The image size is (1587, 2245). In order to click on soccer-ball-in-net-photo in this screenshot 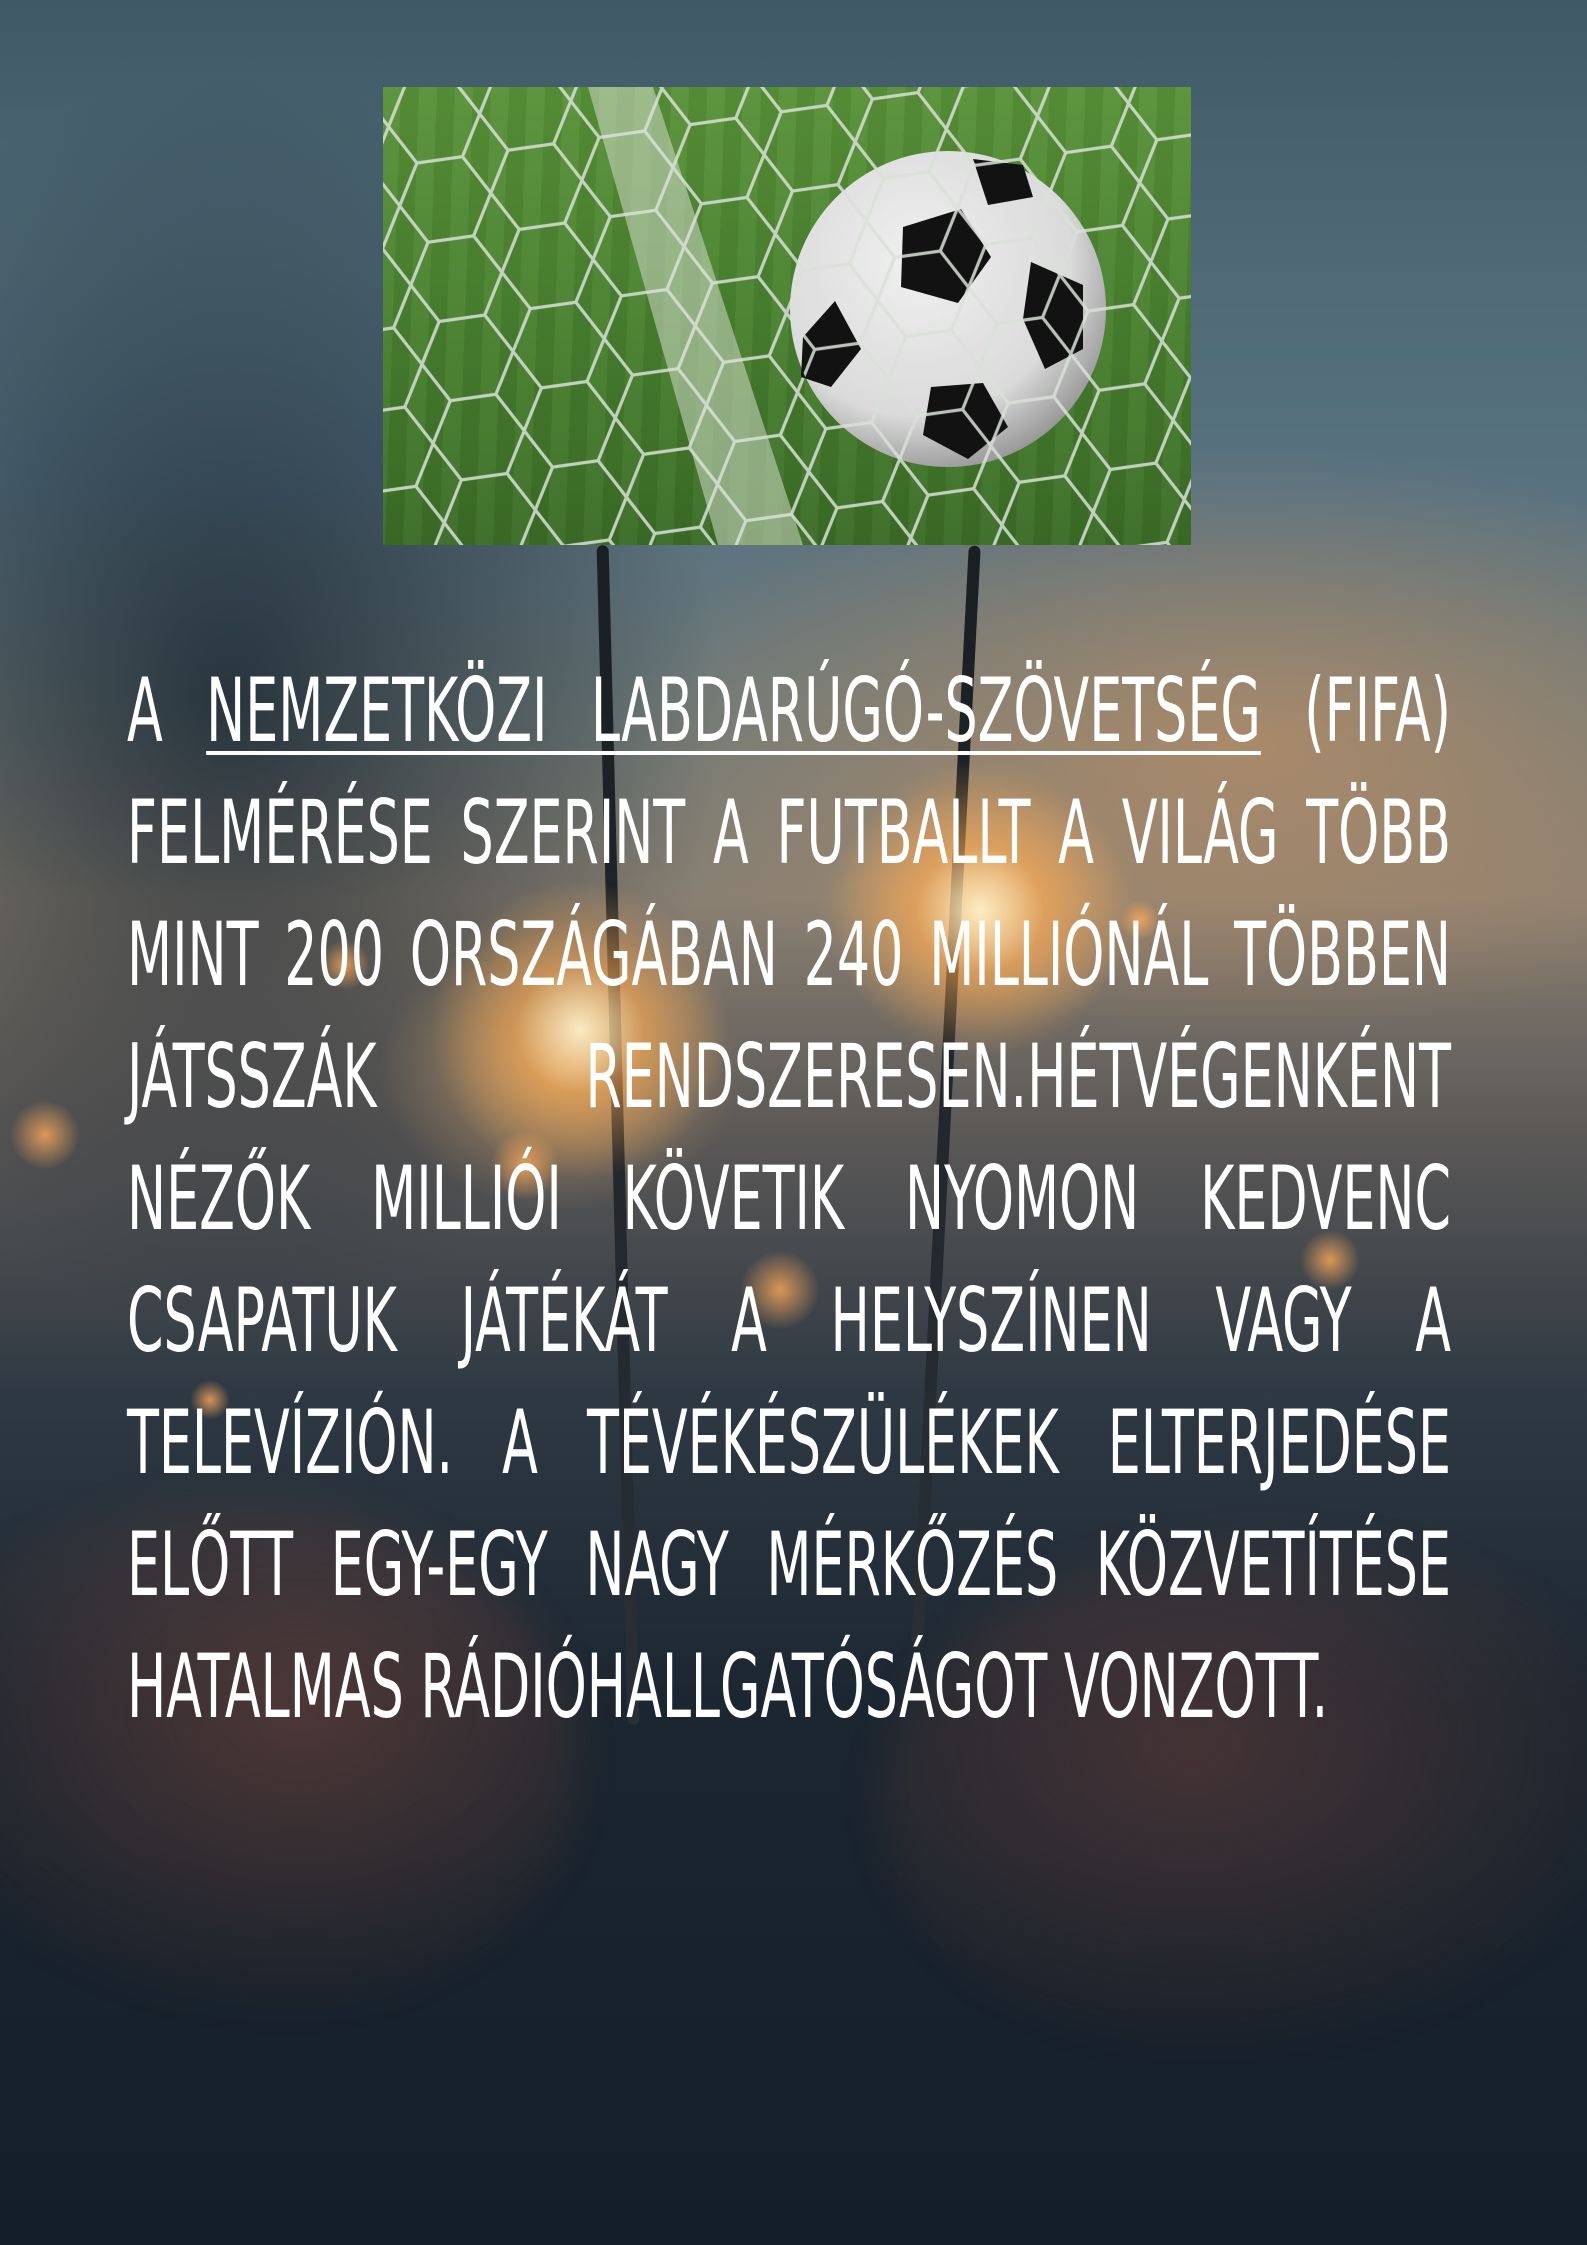, I will do `click(787, 316)`.